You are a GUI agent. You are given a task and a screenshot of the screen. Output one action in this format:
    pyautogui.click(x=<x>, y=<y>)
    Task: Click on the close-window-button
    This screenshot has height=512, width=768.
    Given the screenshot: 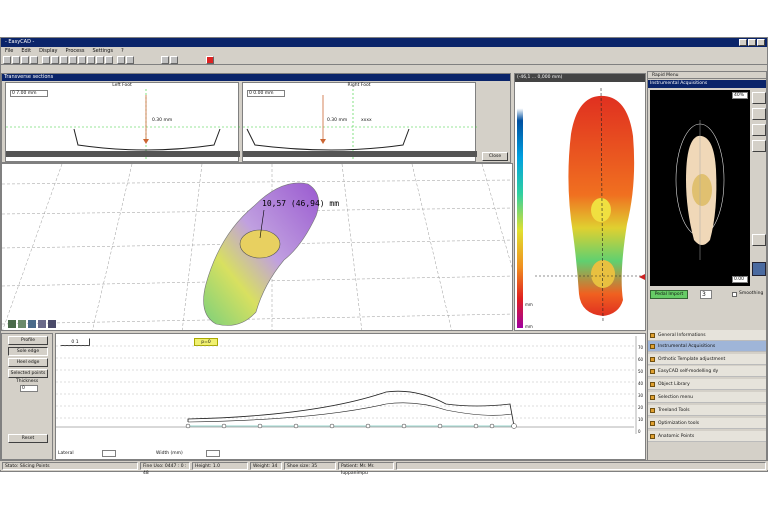 What is the action you would take?
    pyautogui.click(x=761, y=42)
    